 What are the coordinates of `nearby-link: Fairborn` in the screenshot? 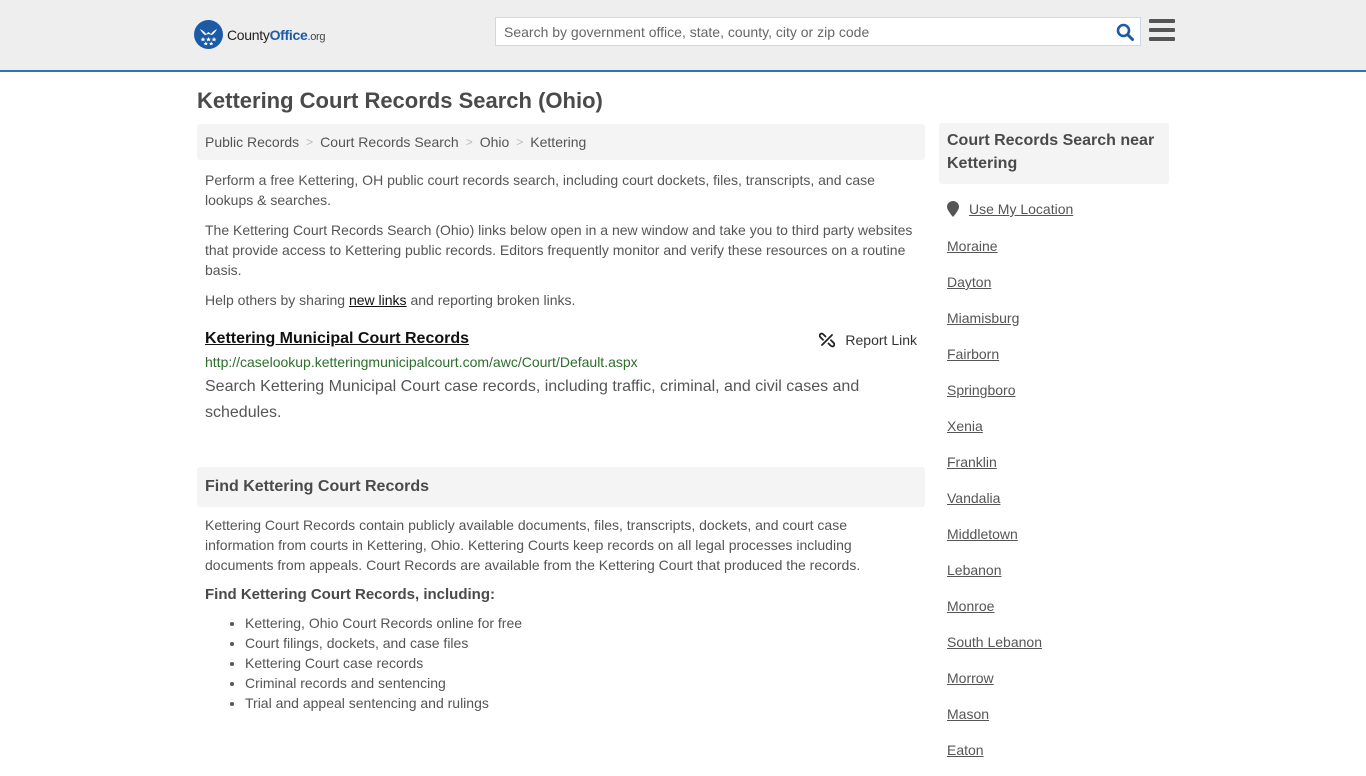 It's located at (994, 362).